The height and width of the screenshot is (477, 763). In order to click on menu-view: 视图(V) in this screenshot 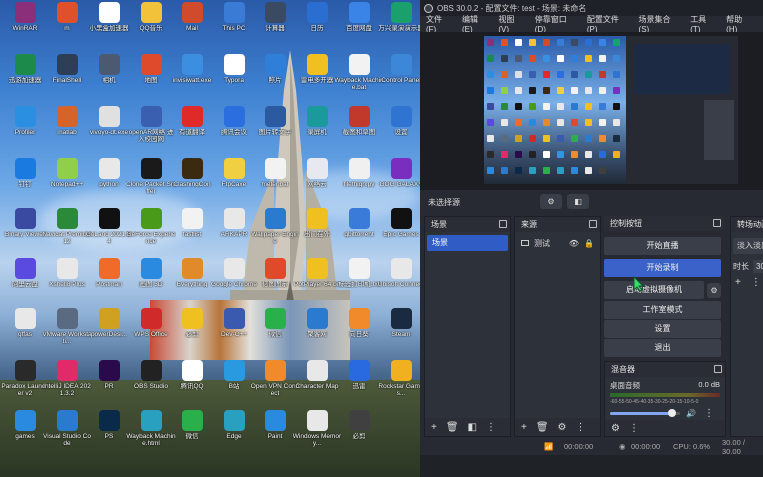, I will do `click(510, 24)`.